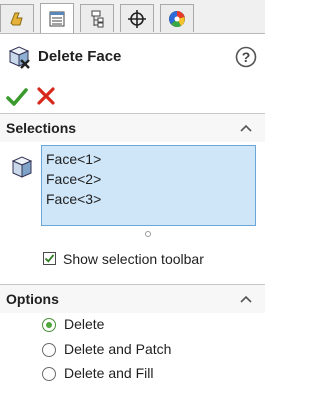 This screenshot has width=320, height=398. Describe the element at coordinates (19, 57) in the screenshot. I see `delete-face-icon` at that location.